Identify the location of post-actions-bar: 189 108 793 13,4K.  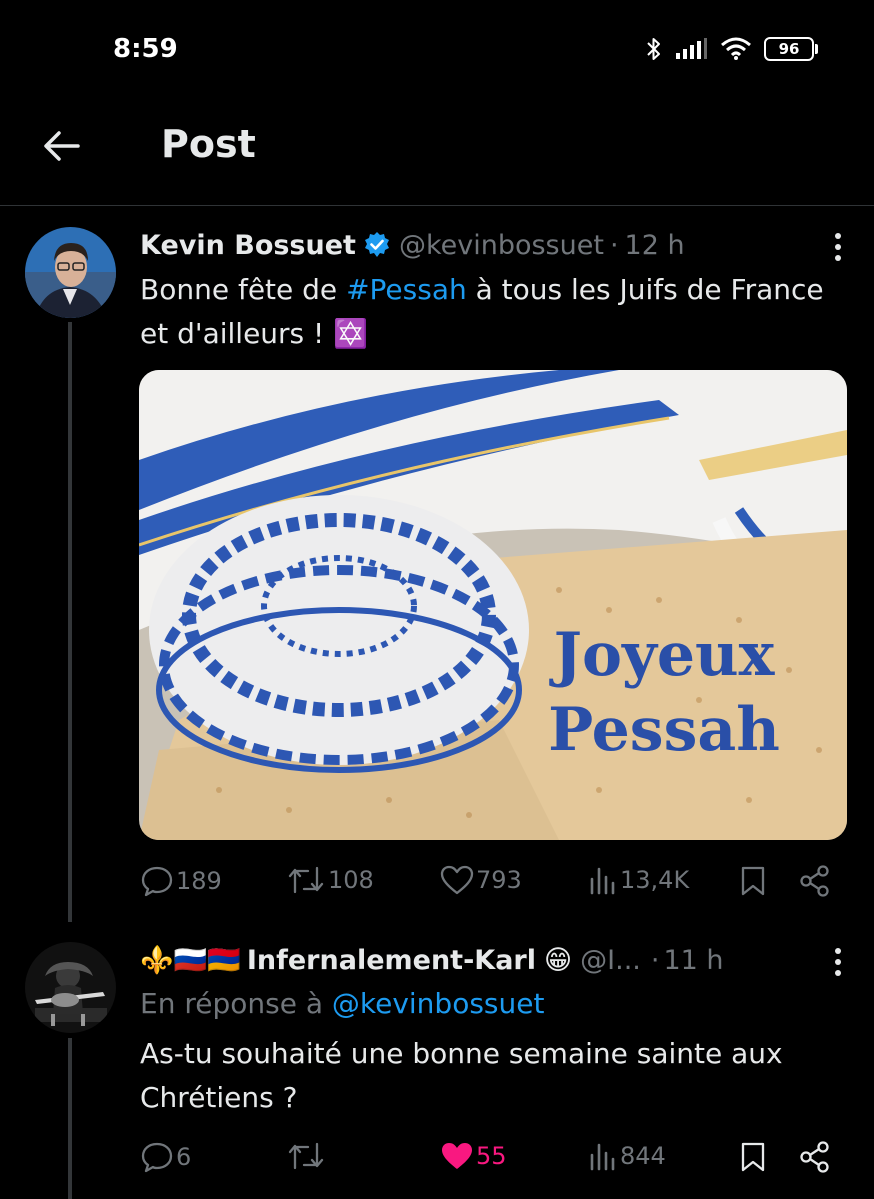
(490, 885).